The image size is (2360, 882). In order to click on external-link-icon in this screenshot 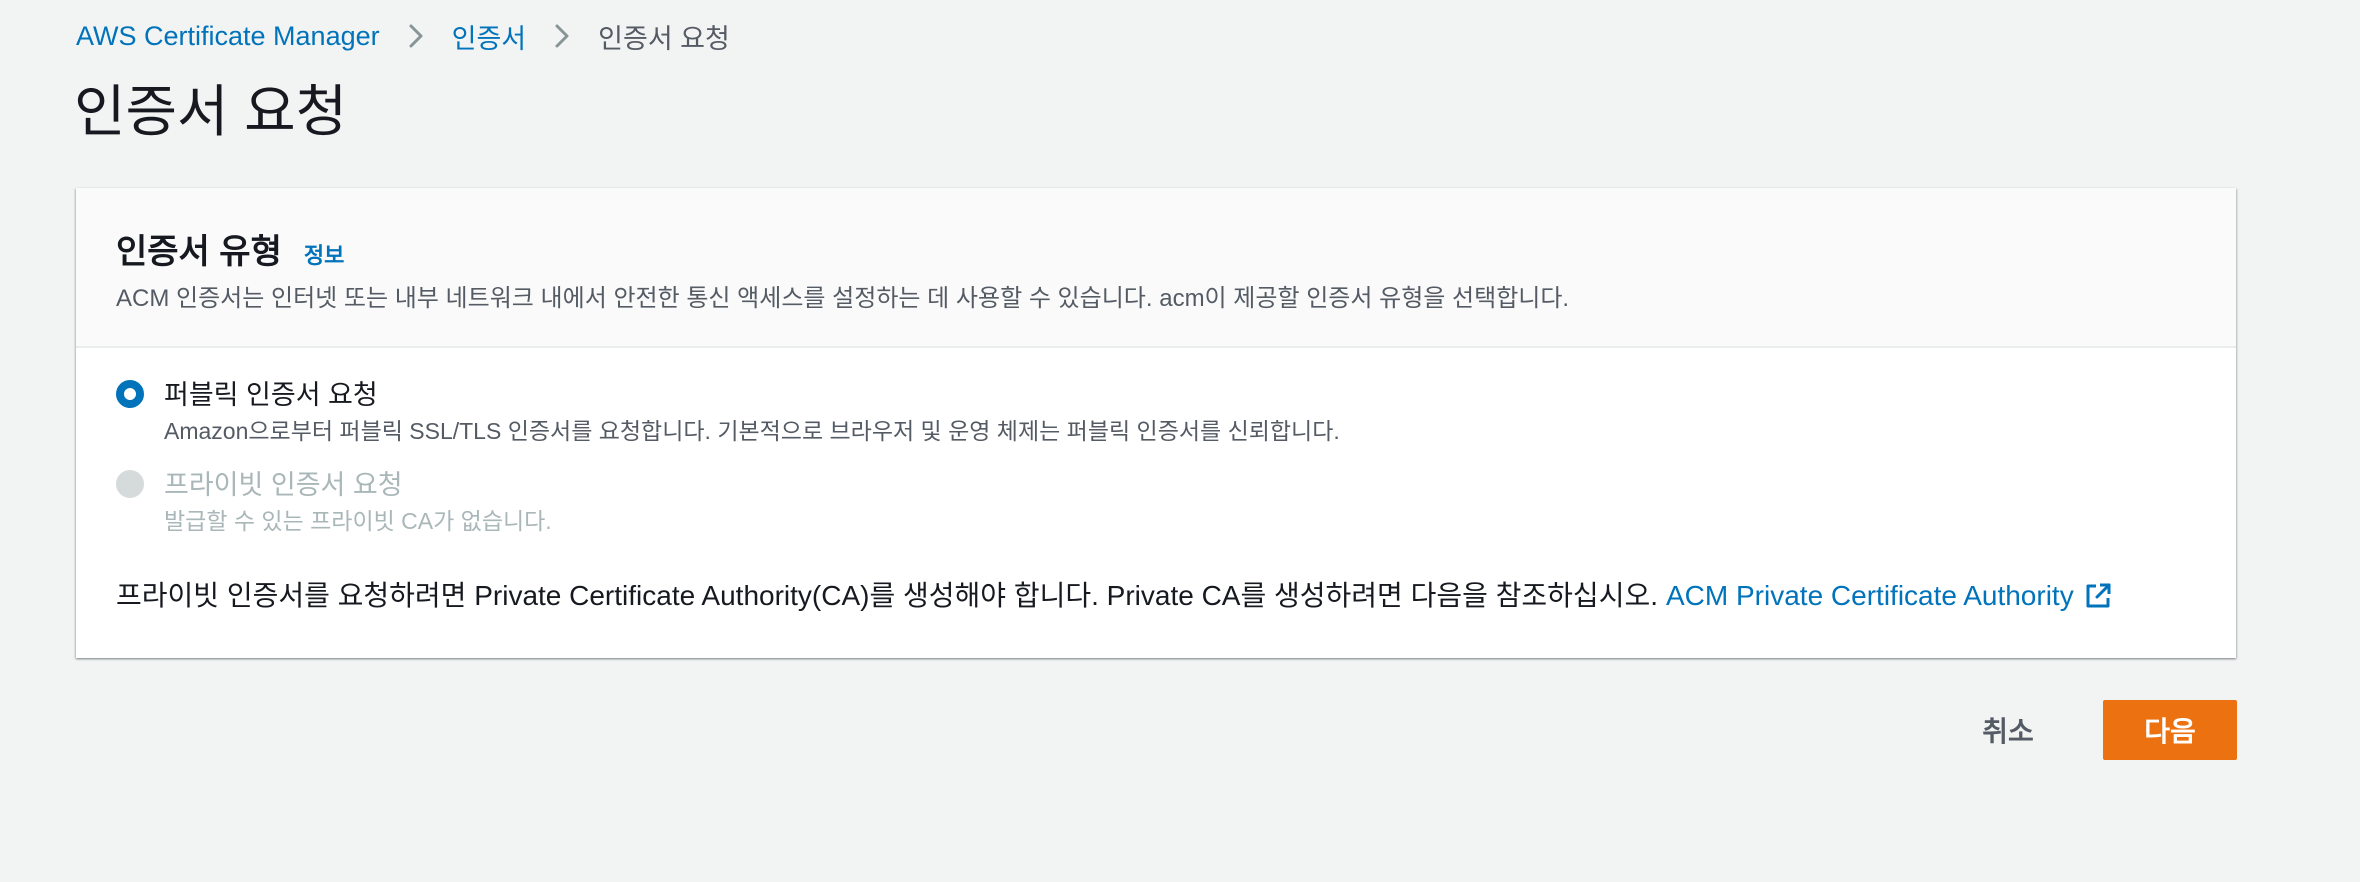, I will do `click(2098, 596)`.